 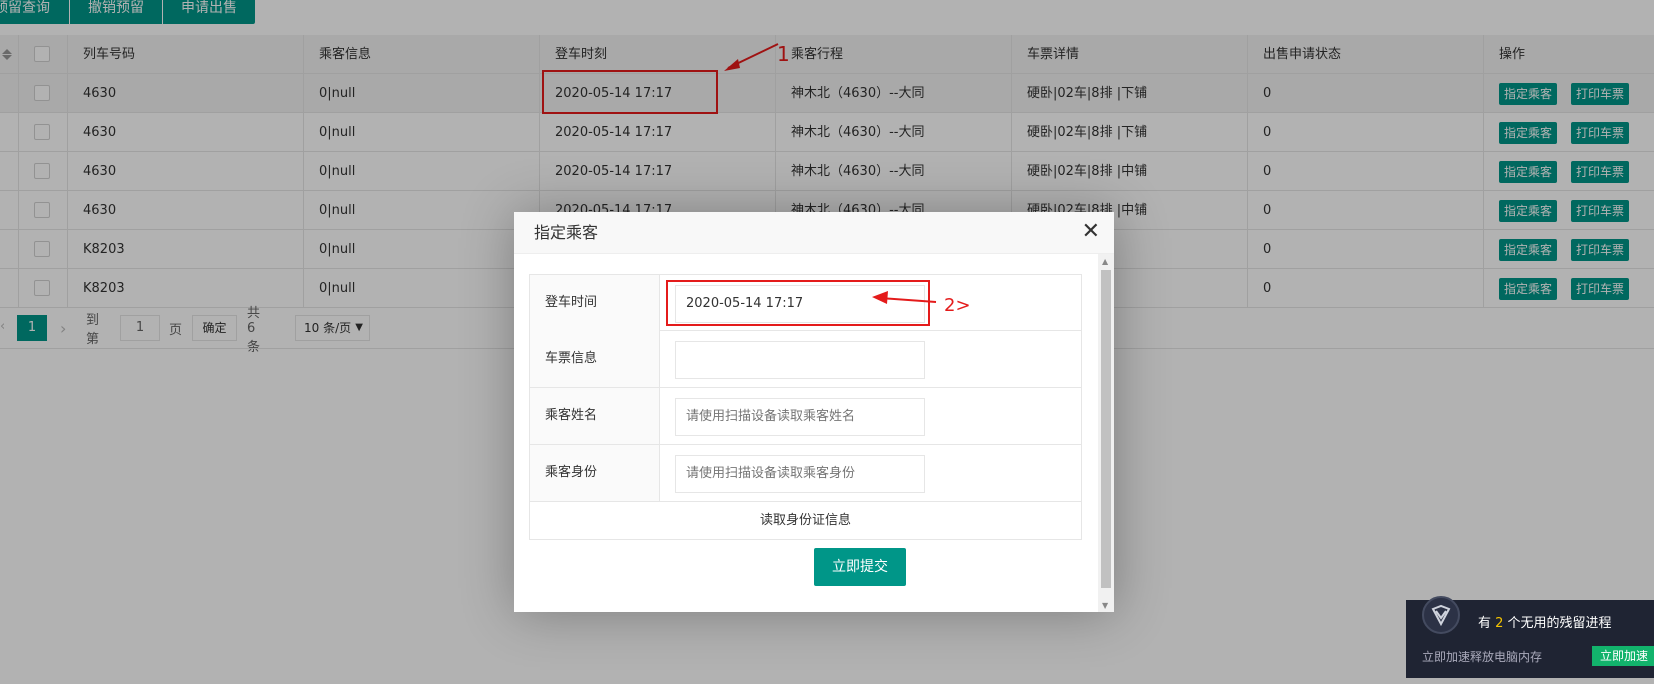 What do you see at coordinates (1091, 232) in the screenshot?
I see `close-icon: ✕` at bounding box center [1091, 232].